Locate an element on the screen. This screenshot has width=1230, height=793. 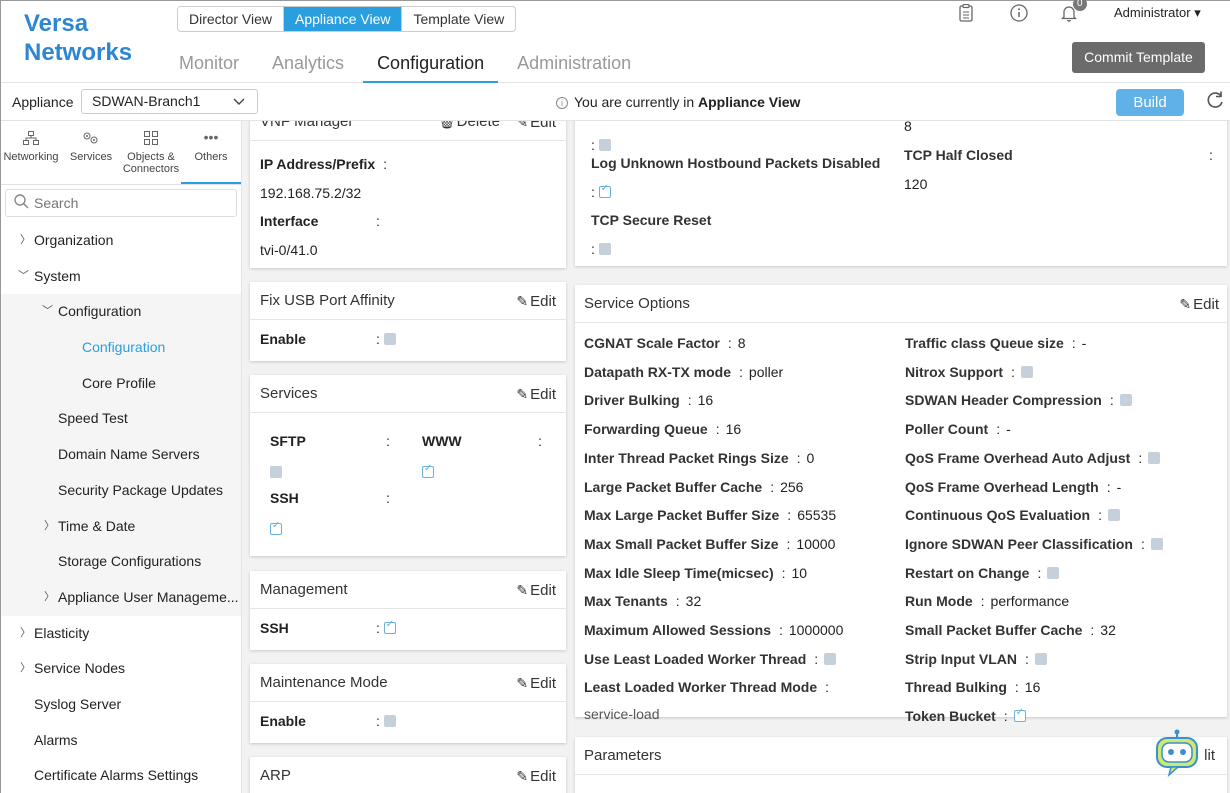
service-option-row: Inter Thread Packet Rings Size:0 is located at coordinates (699, 457).